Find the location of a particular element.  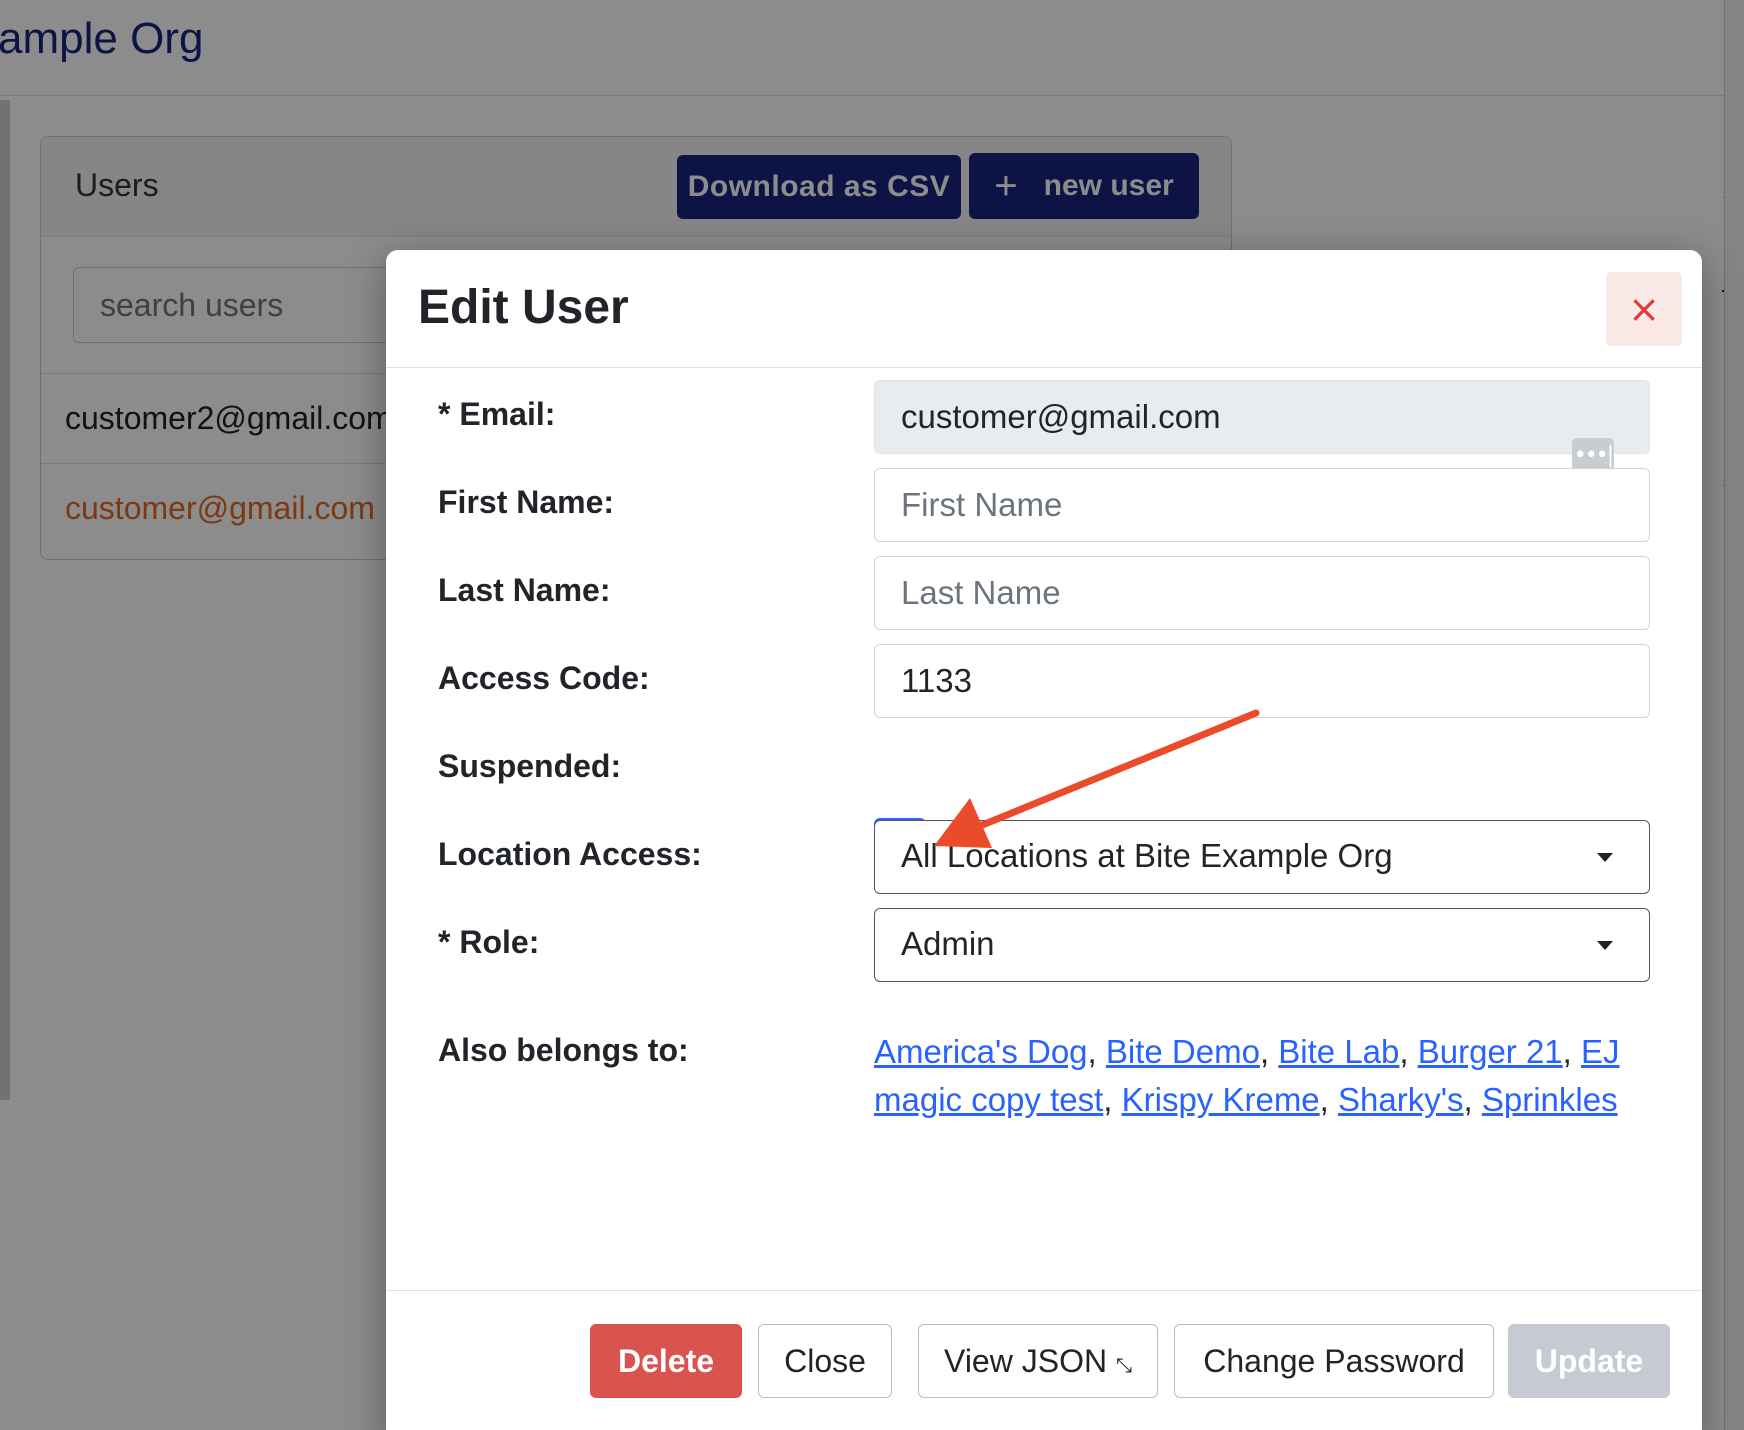

suspended-label: Suspended: is located at coordinates (530, 766).